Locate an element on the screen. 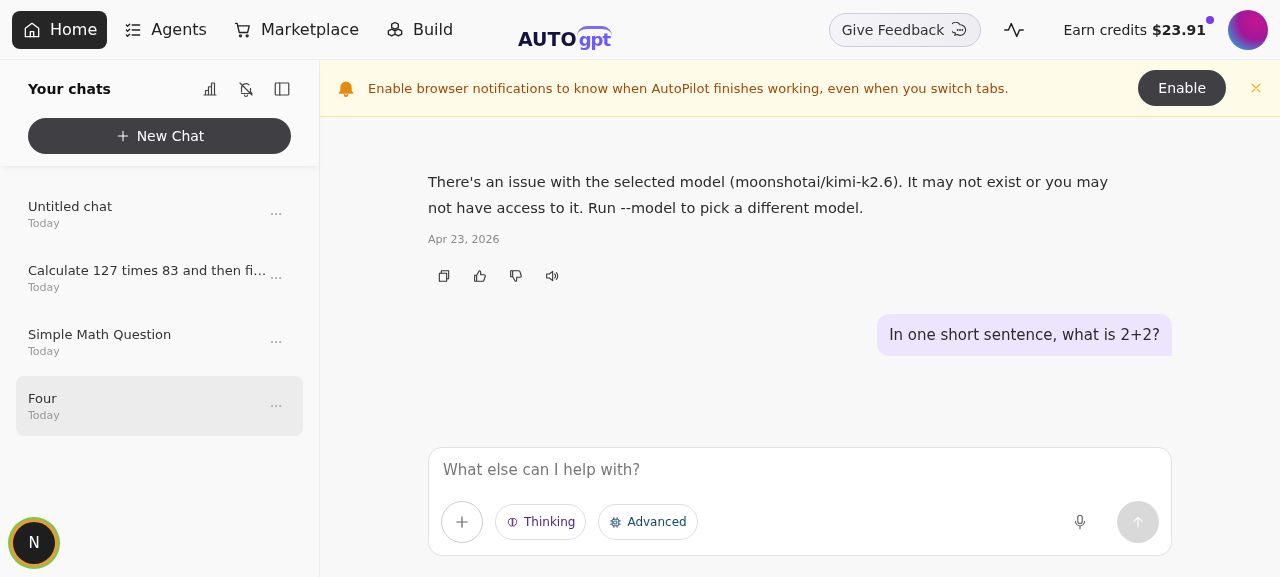  enable-button: Enable is located at coordinates (1182, 88).